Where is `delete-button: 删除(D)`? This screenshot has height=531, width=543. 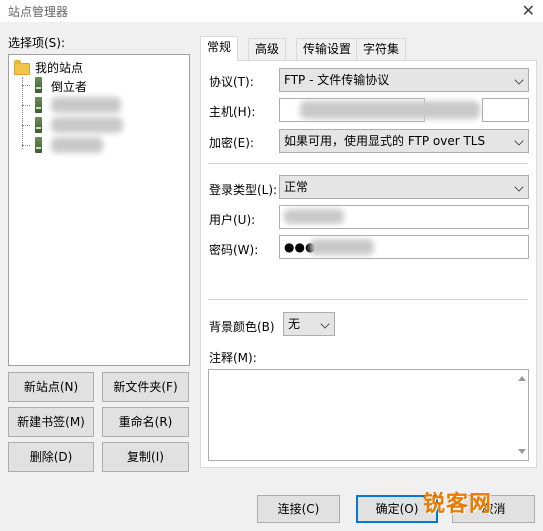
delete-button: 删除(D) is located at coordinates (51, 457).